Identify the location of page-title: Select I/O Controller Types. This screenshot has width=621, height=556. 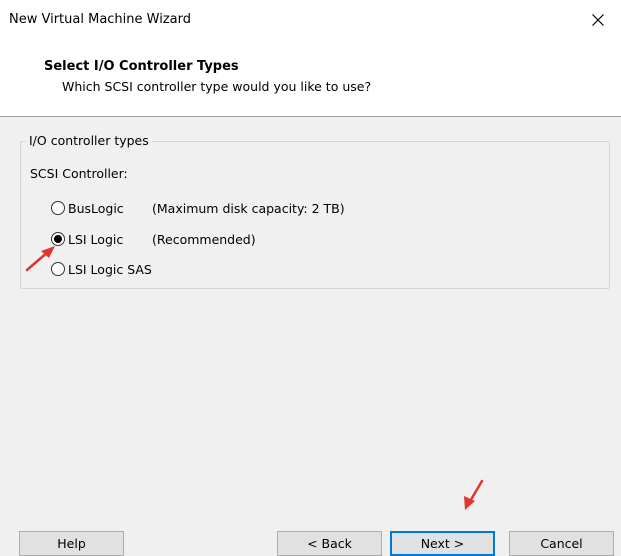
(141, 66).